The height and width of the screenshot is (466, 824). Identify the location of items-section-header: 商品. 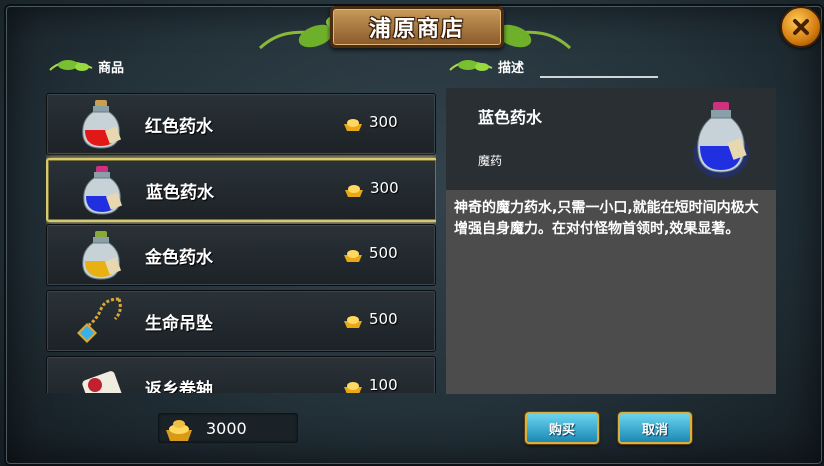
(86, 66).